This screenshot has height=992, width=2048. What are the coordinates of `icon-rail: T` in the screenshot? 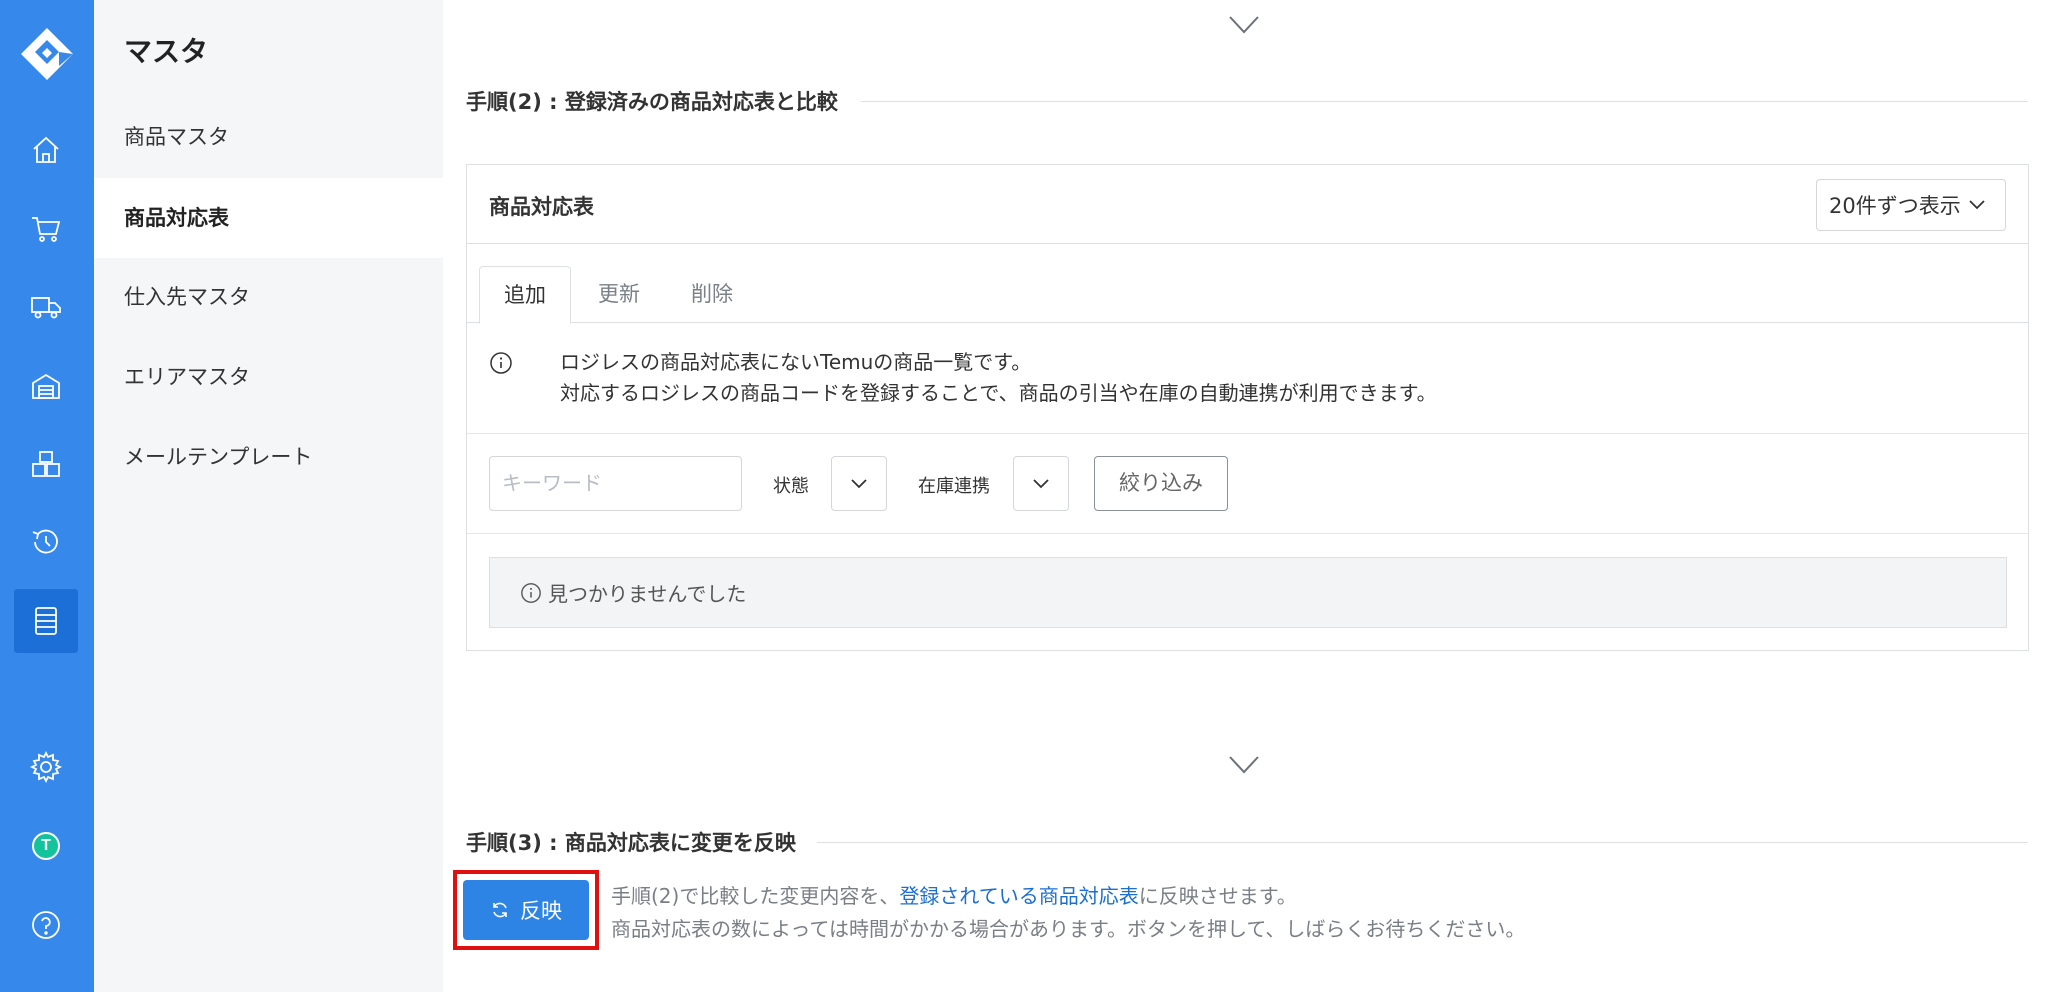 It's located at (47, 496).